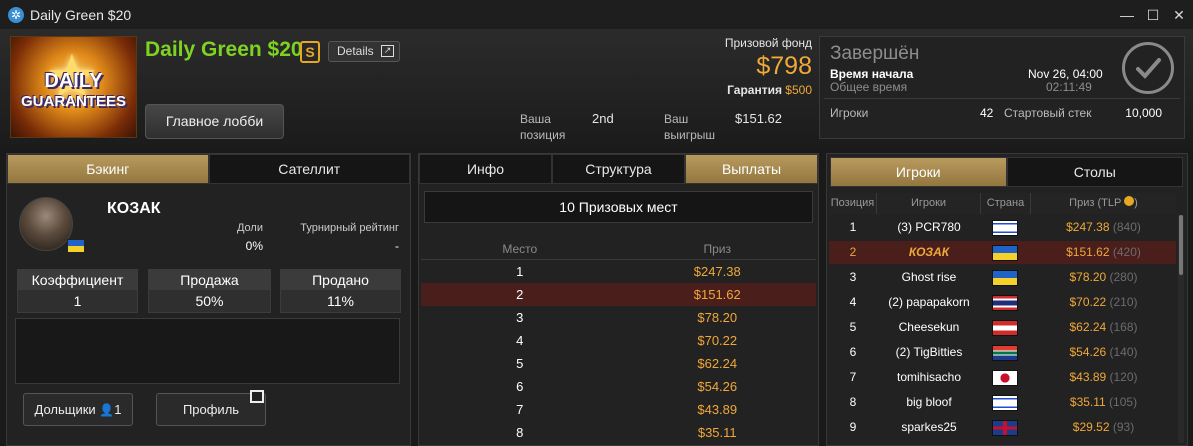 The height and width of the screenshot is (446, 1193). What do you see at coordinates (717, 432) in the screenshot?
I see `prize-cell: $35.11` at bounding box center [717, 432].